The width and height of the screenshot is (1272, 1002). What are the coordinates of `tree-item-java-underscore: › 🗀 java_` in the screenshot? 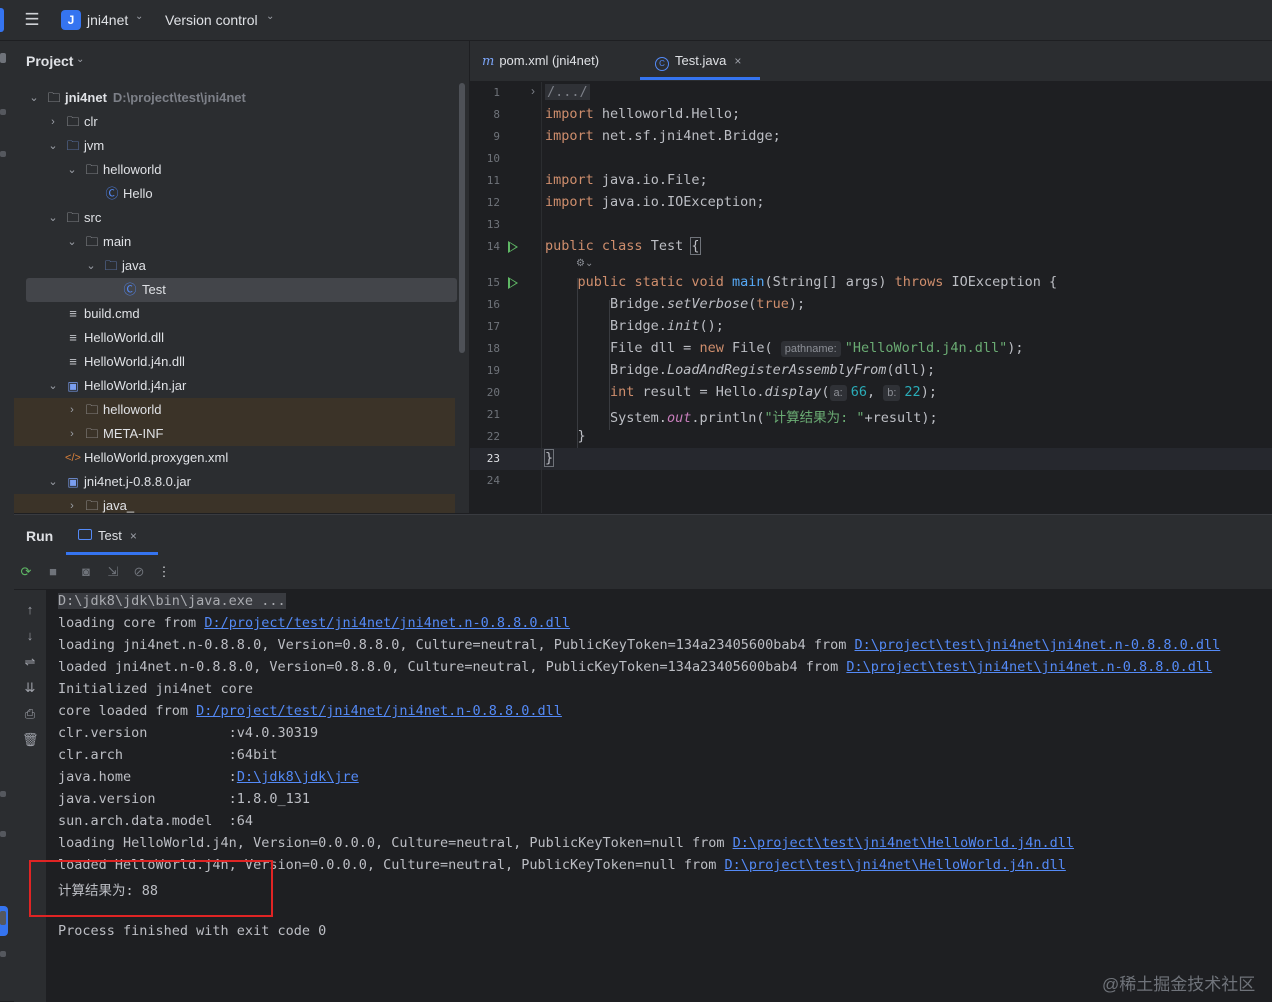 It's located at (234, 503).